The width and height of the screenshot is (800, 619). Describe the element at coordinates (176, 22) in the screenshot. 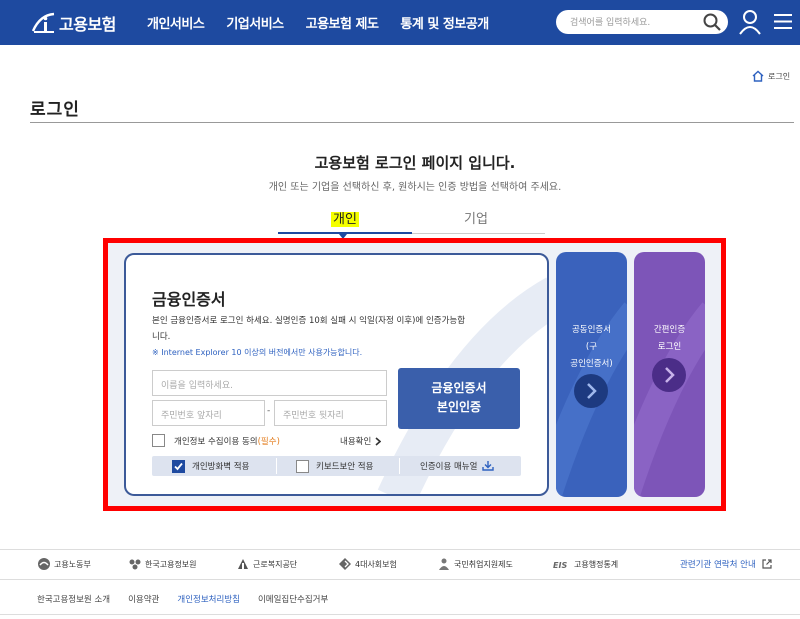

I see `nav-item-individual: 개인서비스` at that location.